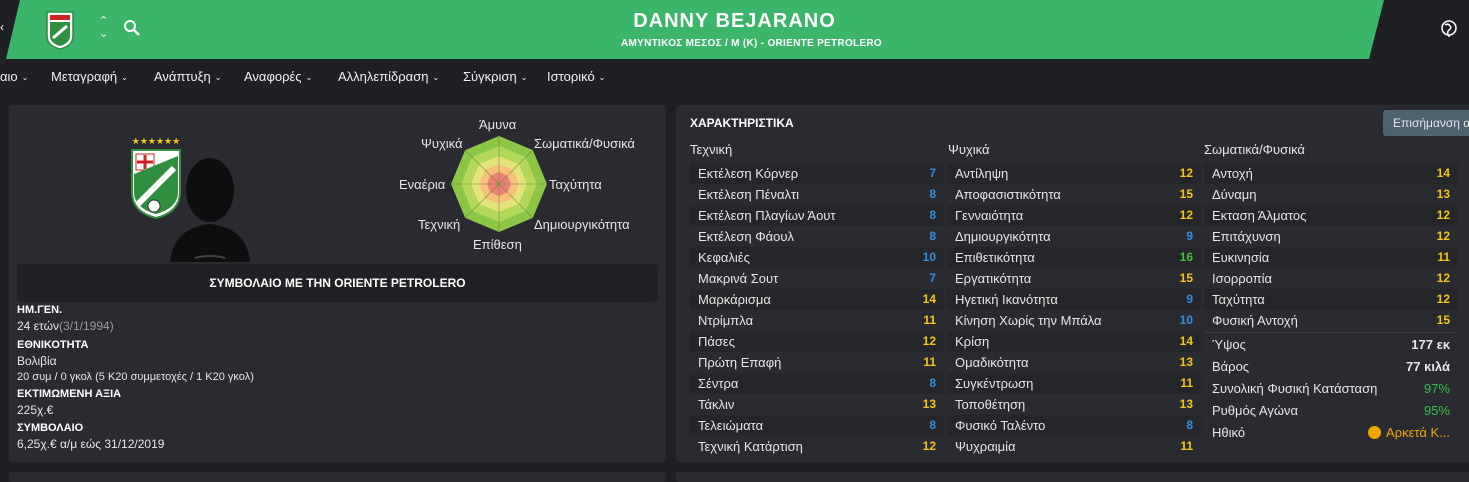  I want to click on attribute-row: Τεχνική Κατάρτιση 12, so click(817, 446).